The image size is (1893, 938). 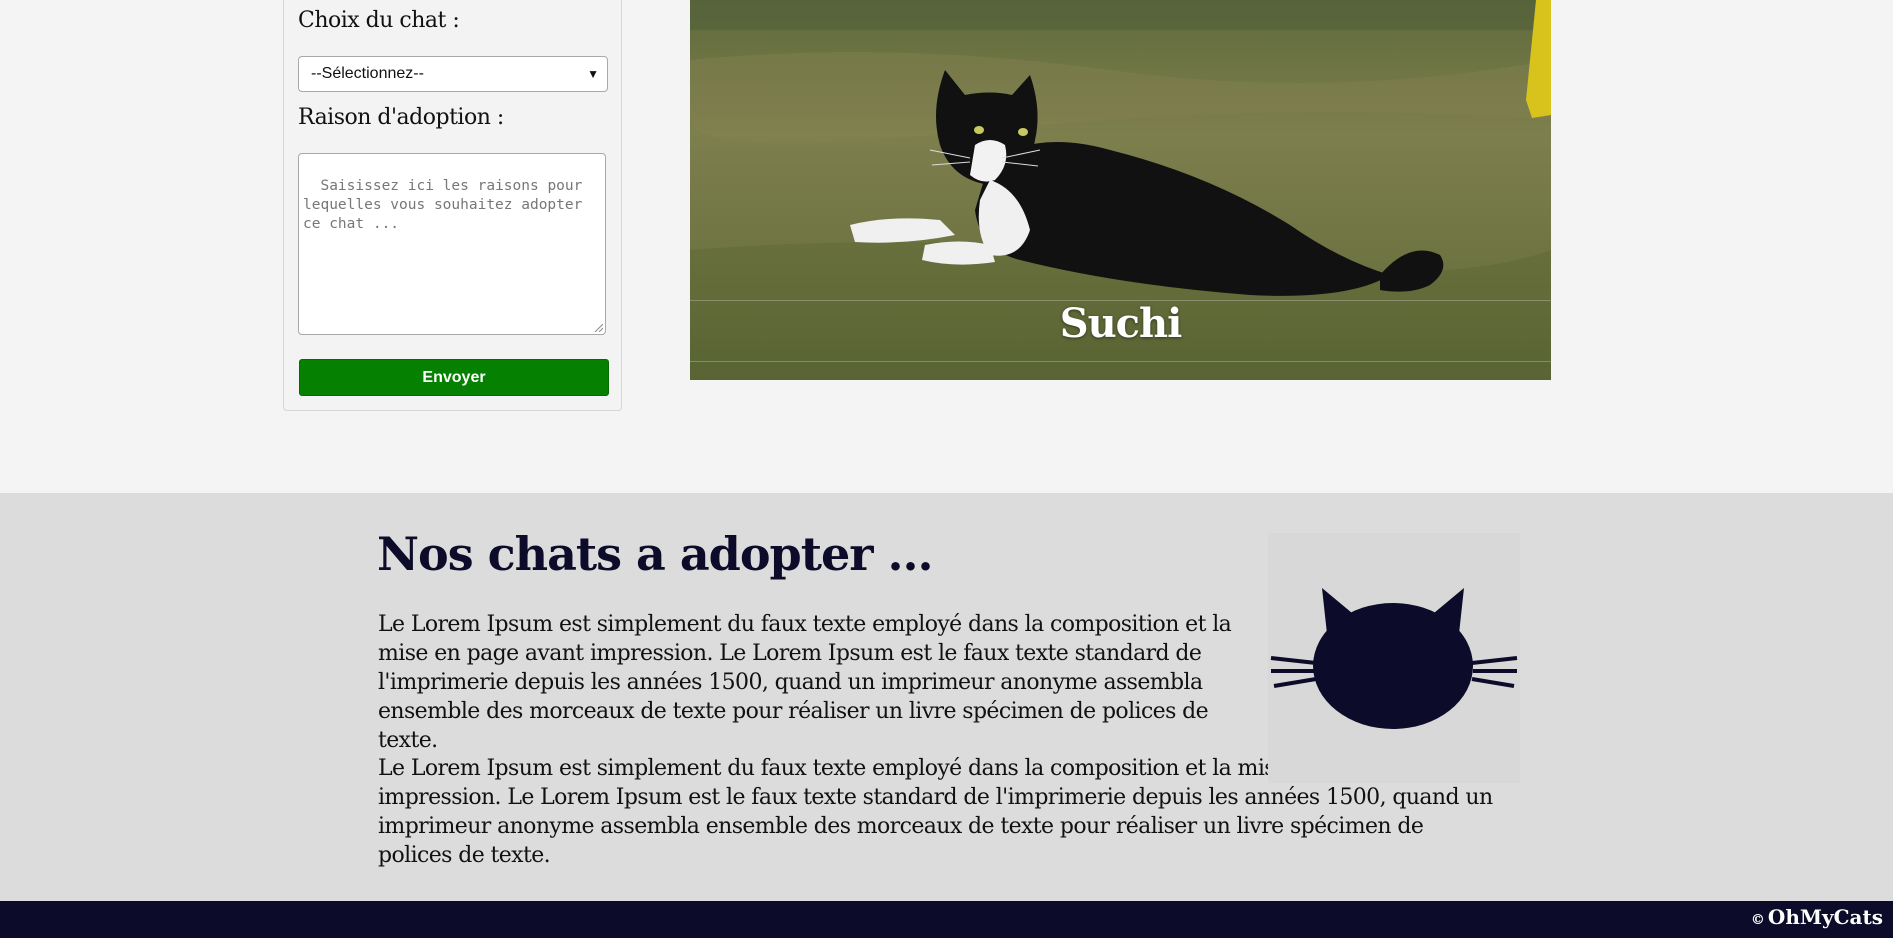 I want to click on copyright-symbol: ©, so click(x=1757, y=920).